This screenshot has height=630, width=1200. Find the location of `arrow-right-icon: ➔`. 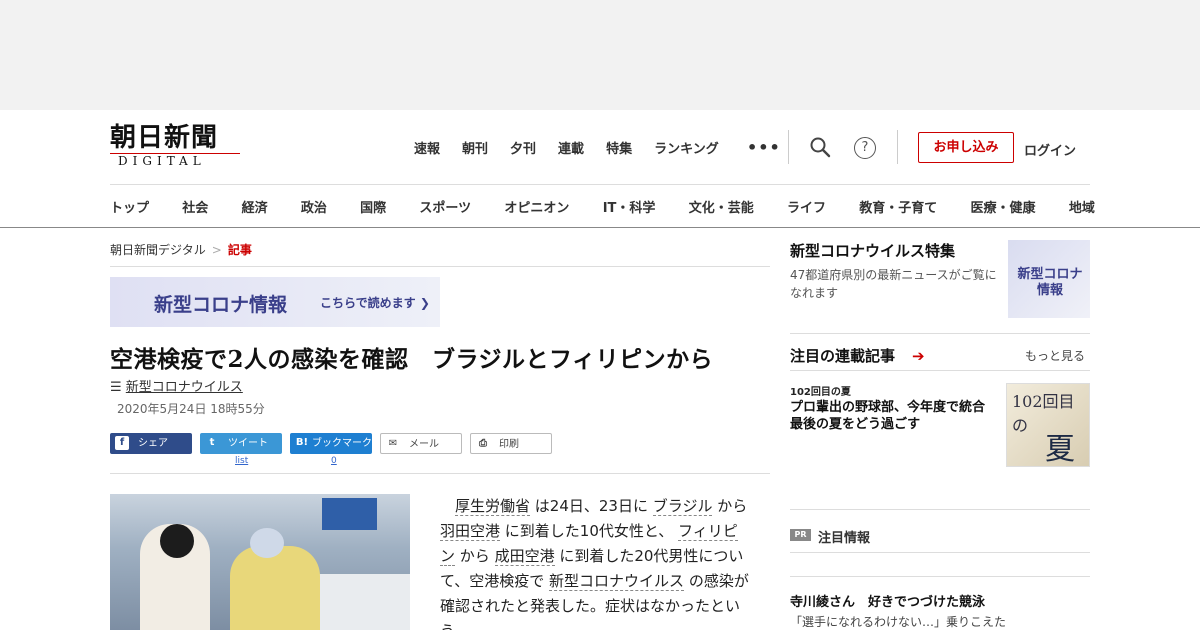

arrow-right-icon: ➔ is located at coordinates (918, 356).